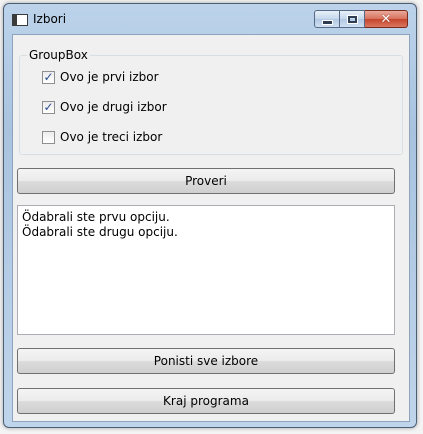  Describe the element at coordinates (96, 217) in the screenshot. I see `output-line-1: Ödabrali ste prvu opciju.` at that location.